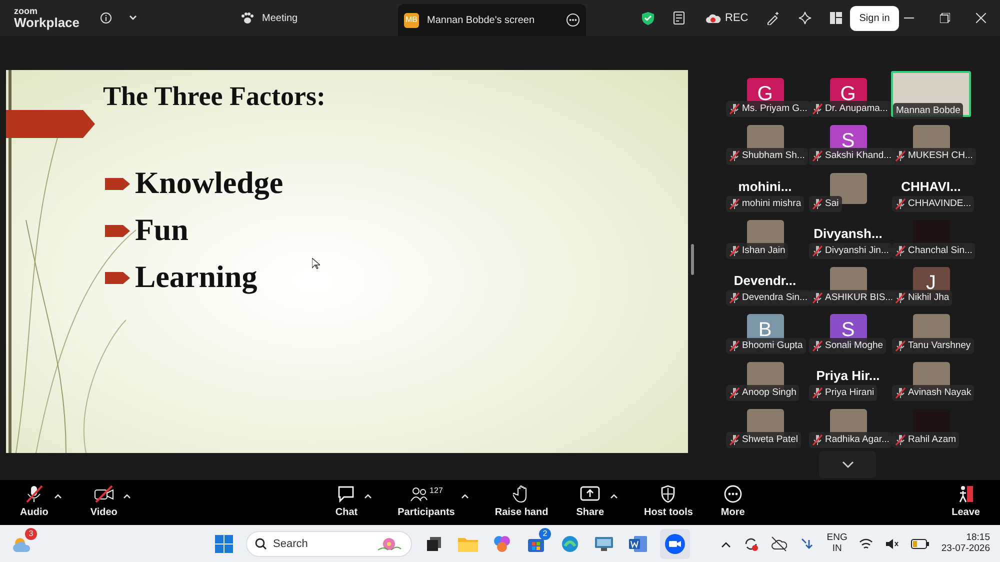 This screenshot has width=1000, height=562. What do you see at coordinates (928, 111) in the screenshot?
I see `participant-name: Mannan Bobde` at bounding box center [928, 111].